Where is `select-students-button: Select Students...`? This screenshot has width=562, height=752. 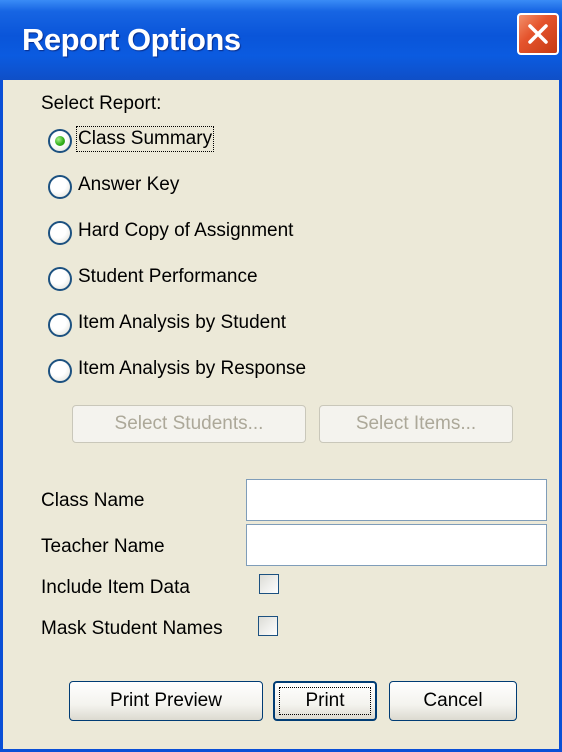
select-students-button: Select Students... is located at coordinates (189, 424).